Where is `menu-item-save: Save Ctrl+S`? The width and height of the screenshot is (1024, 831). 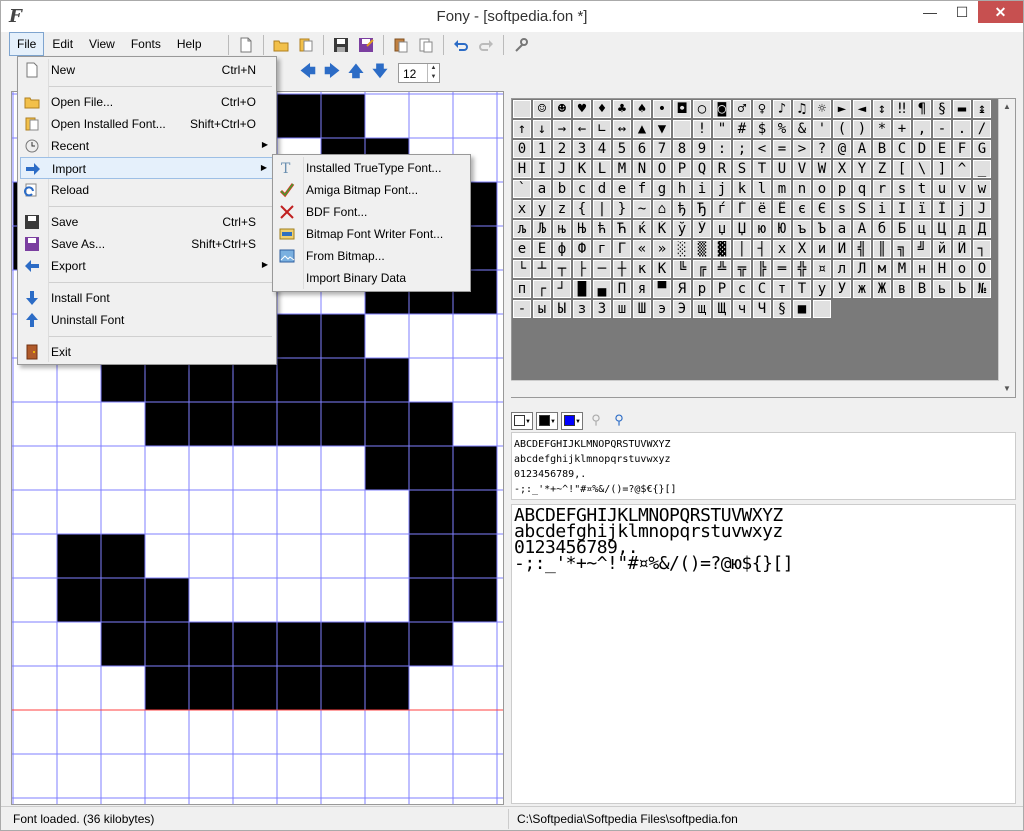 menu-item-save: Save Ctrl+S is located at coordinates (147, 222).